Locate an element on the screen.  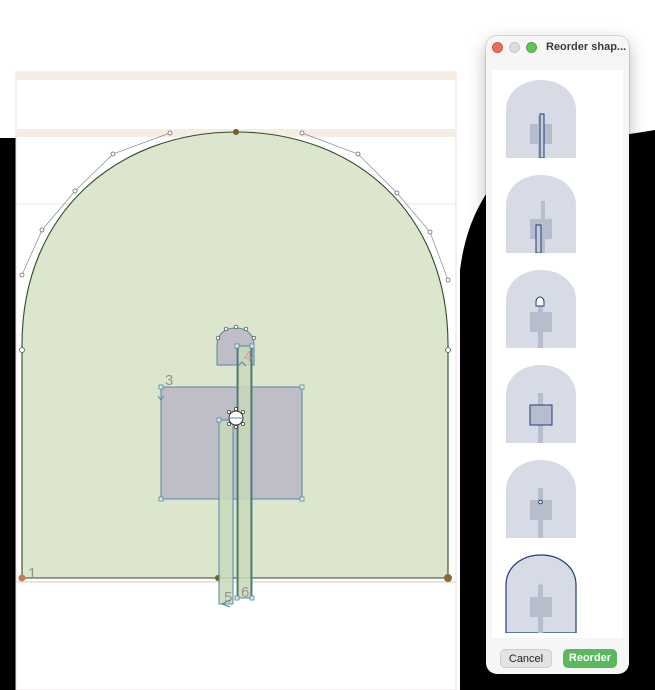
arch-apex-point is located at coordinates (236, 132).